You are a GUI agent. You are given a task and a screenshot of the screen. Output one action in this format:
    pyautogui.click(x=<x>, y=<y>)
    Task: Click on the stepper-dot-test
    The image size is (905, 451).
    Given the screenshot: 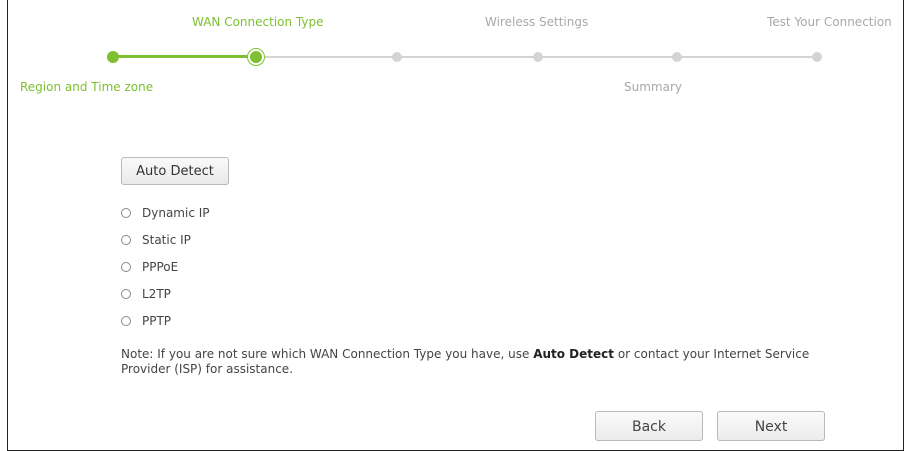 What is the action you would take?
    pyautogui.click(x=817, y=57)
    